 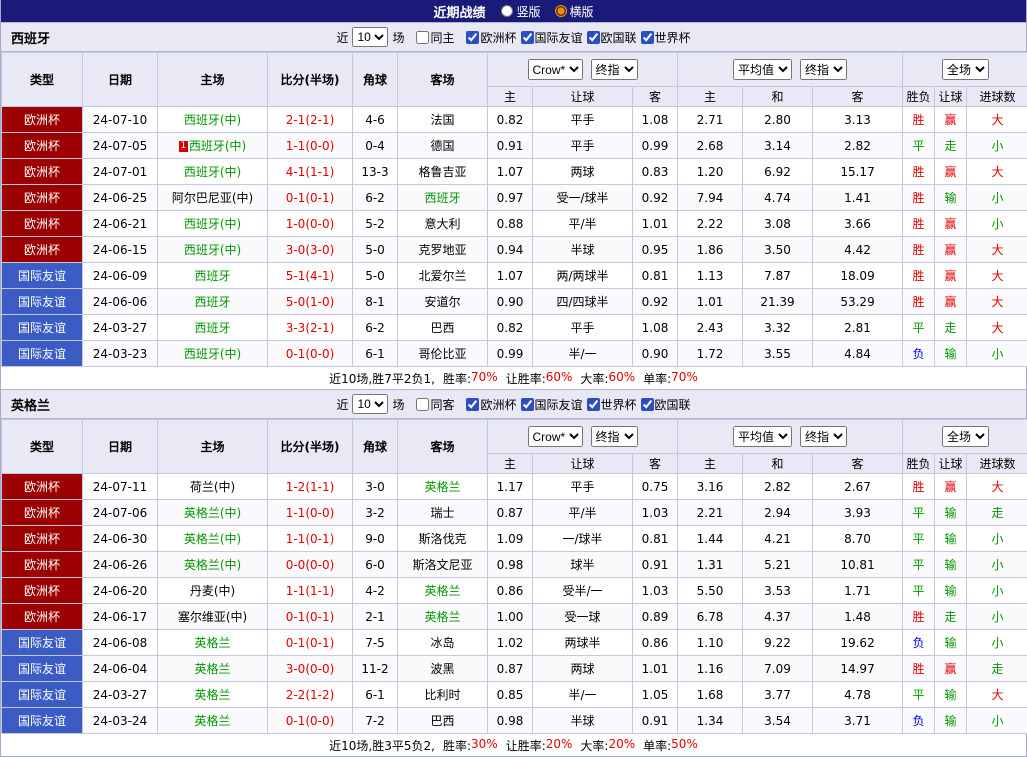 I want to click on cell-date: 24-06-26, so click(x=120, y=565).